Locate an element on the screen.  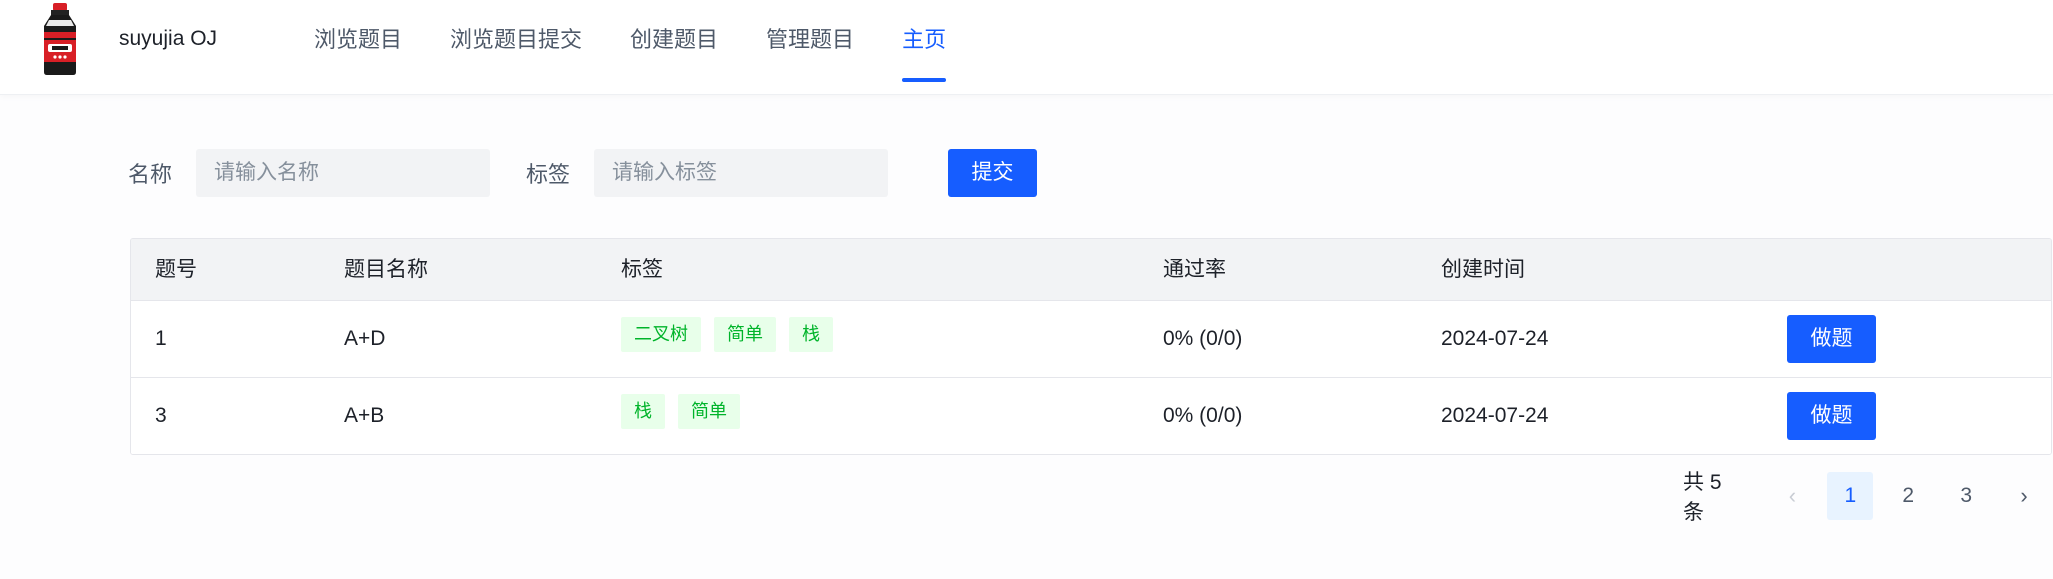
nav-browse-problems: 浏览题目 is located at coordinates (358, 47).